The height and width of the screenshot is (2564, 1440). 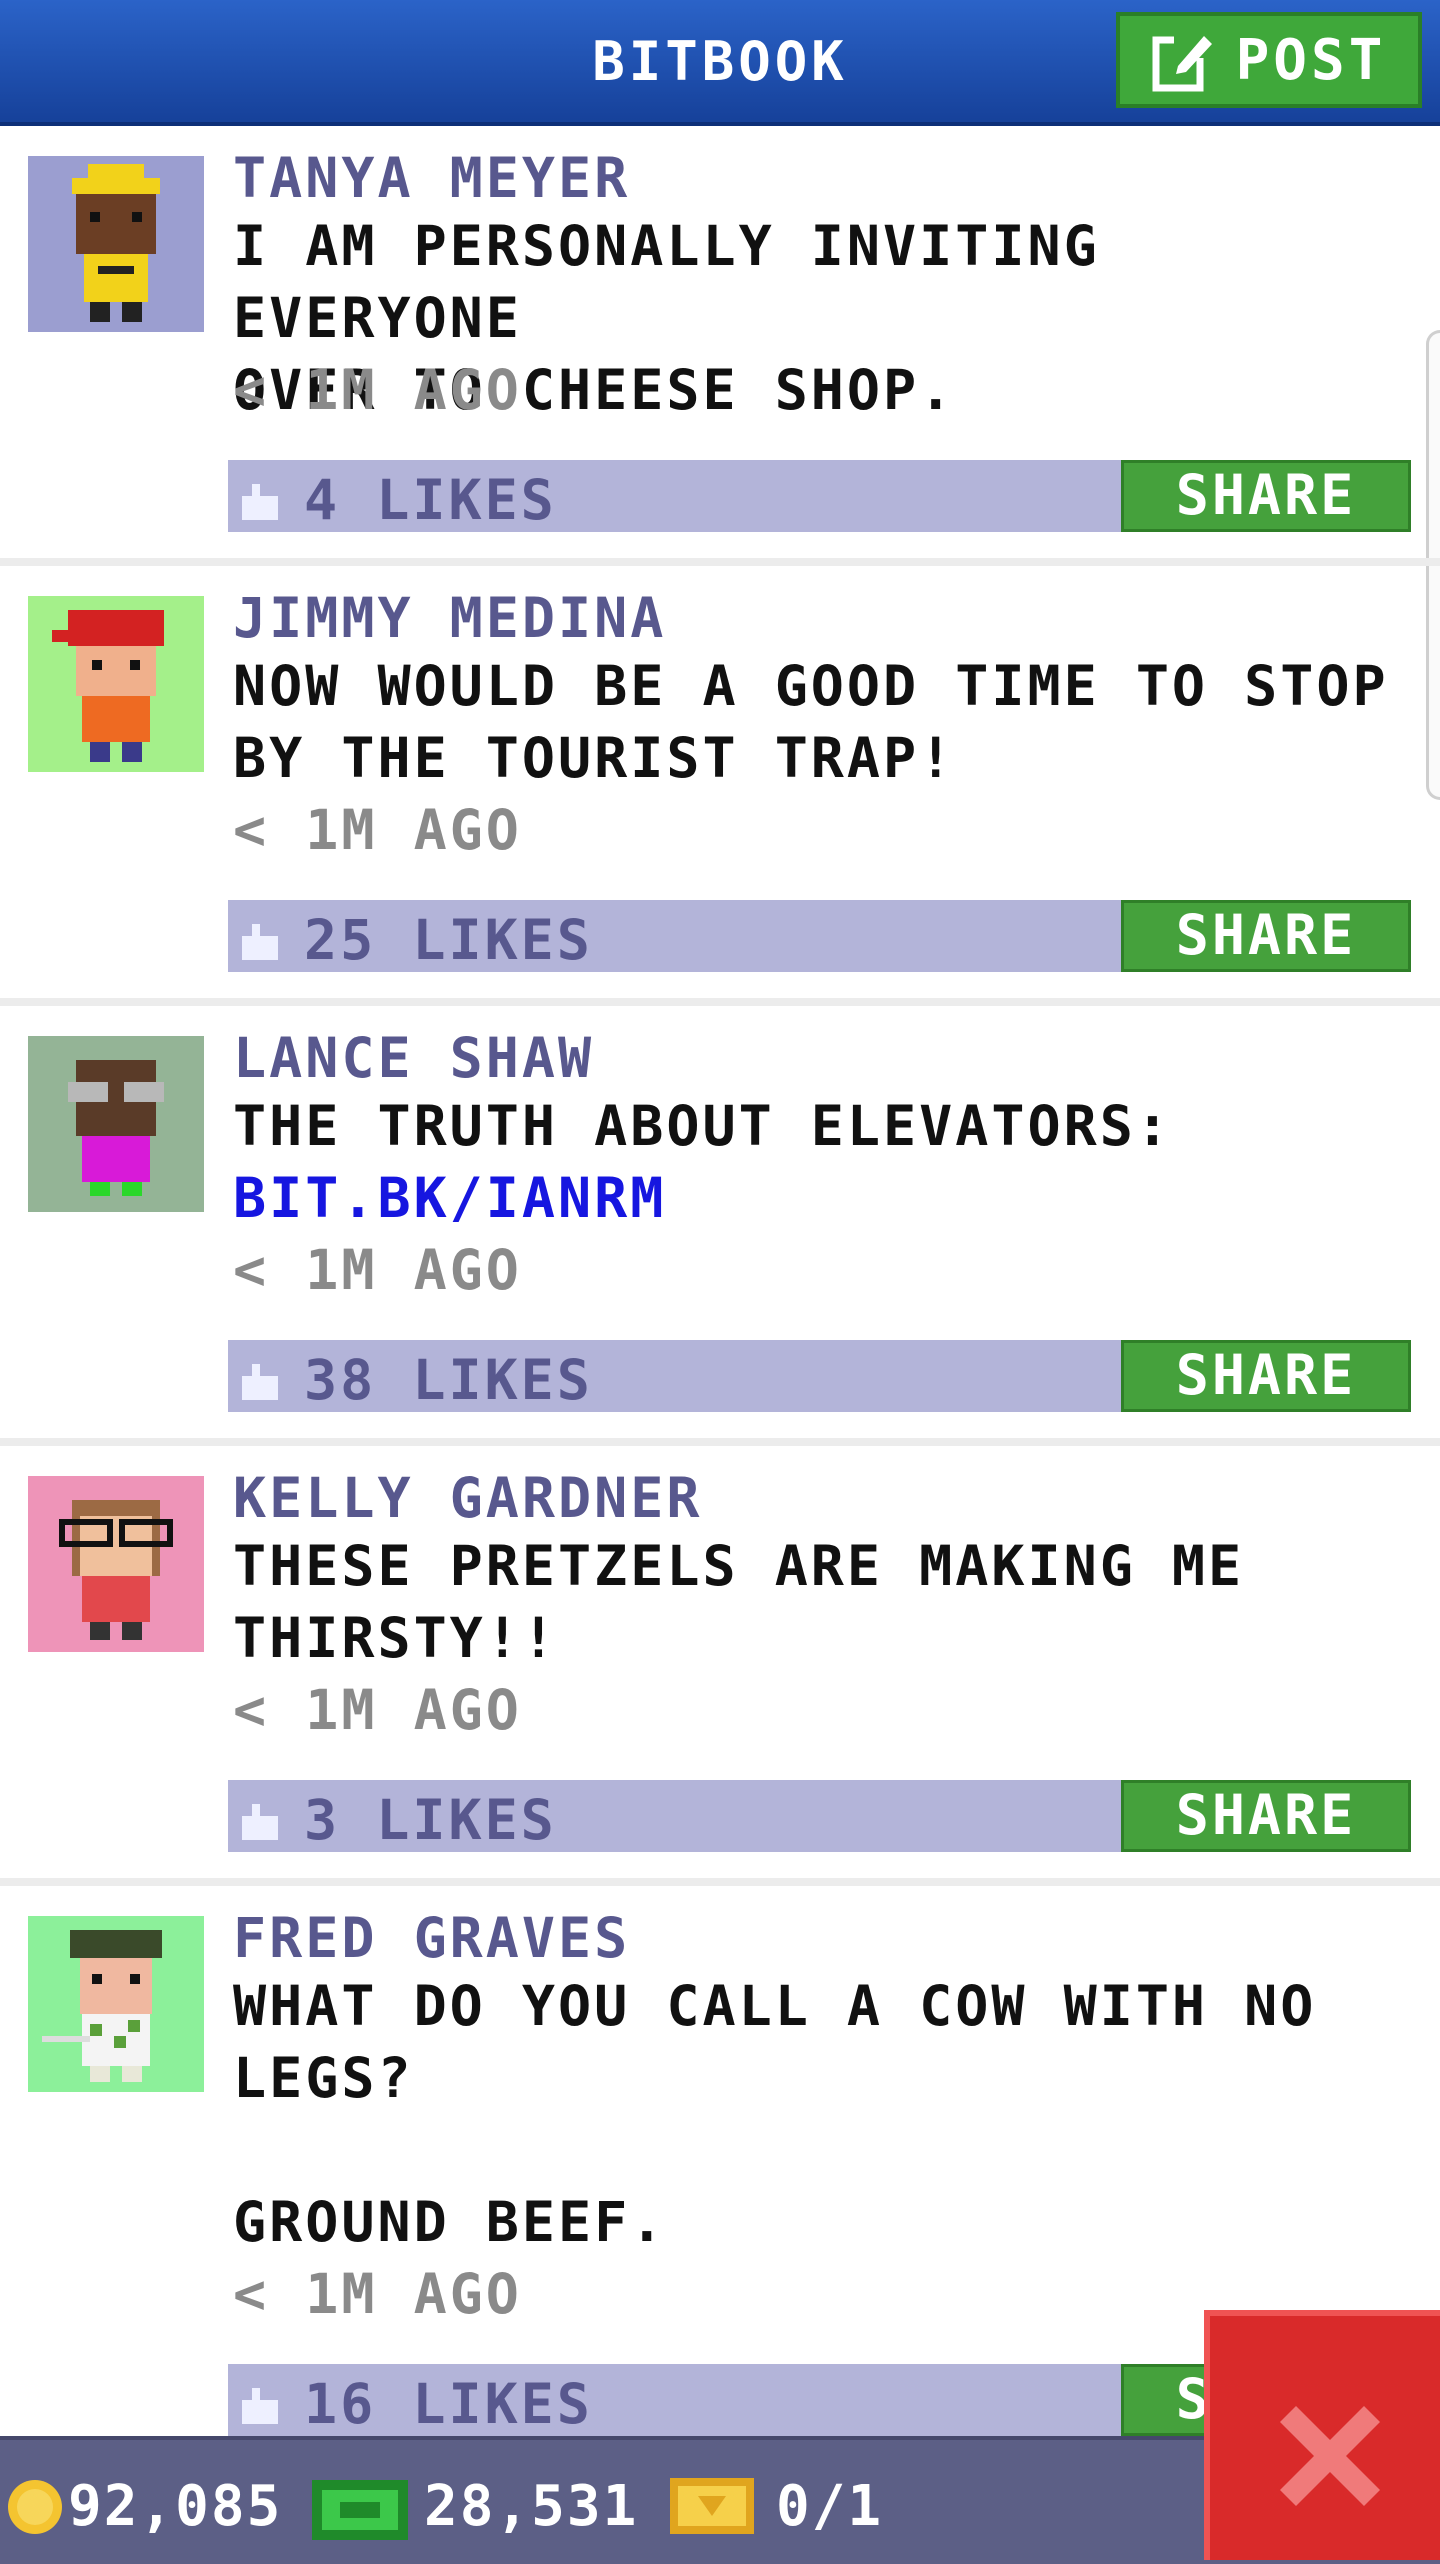 What do you see at coordinates (449, 1198) in the screenshot?
I see `post-link: BIT.BK/IANRM` at bounding box center [449, 1198].